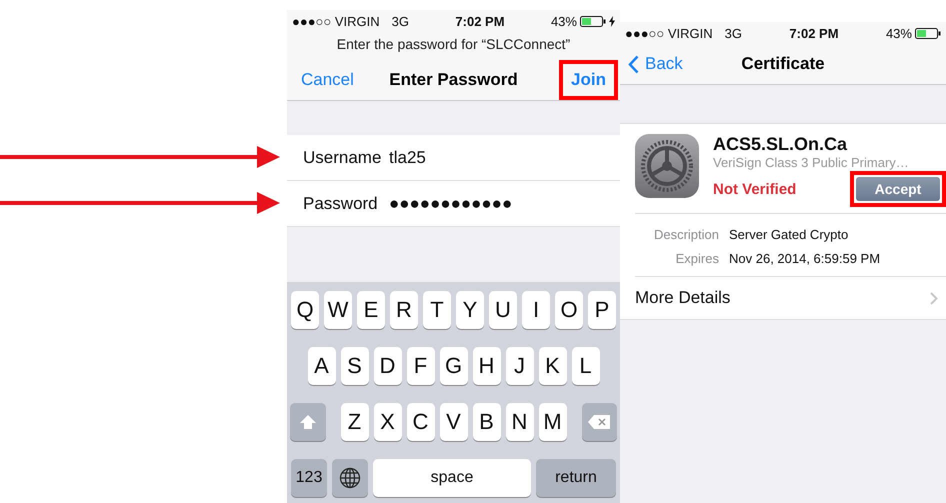 The height and width of the screenshot is (503, 946). Describe the element at coordinates (696, 258) in the screenshot. I see `detail-label: Expires` at that location.